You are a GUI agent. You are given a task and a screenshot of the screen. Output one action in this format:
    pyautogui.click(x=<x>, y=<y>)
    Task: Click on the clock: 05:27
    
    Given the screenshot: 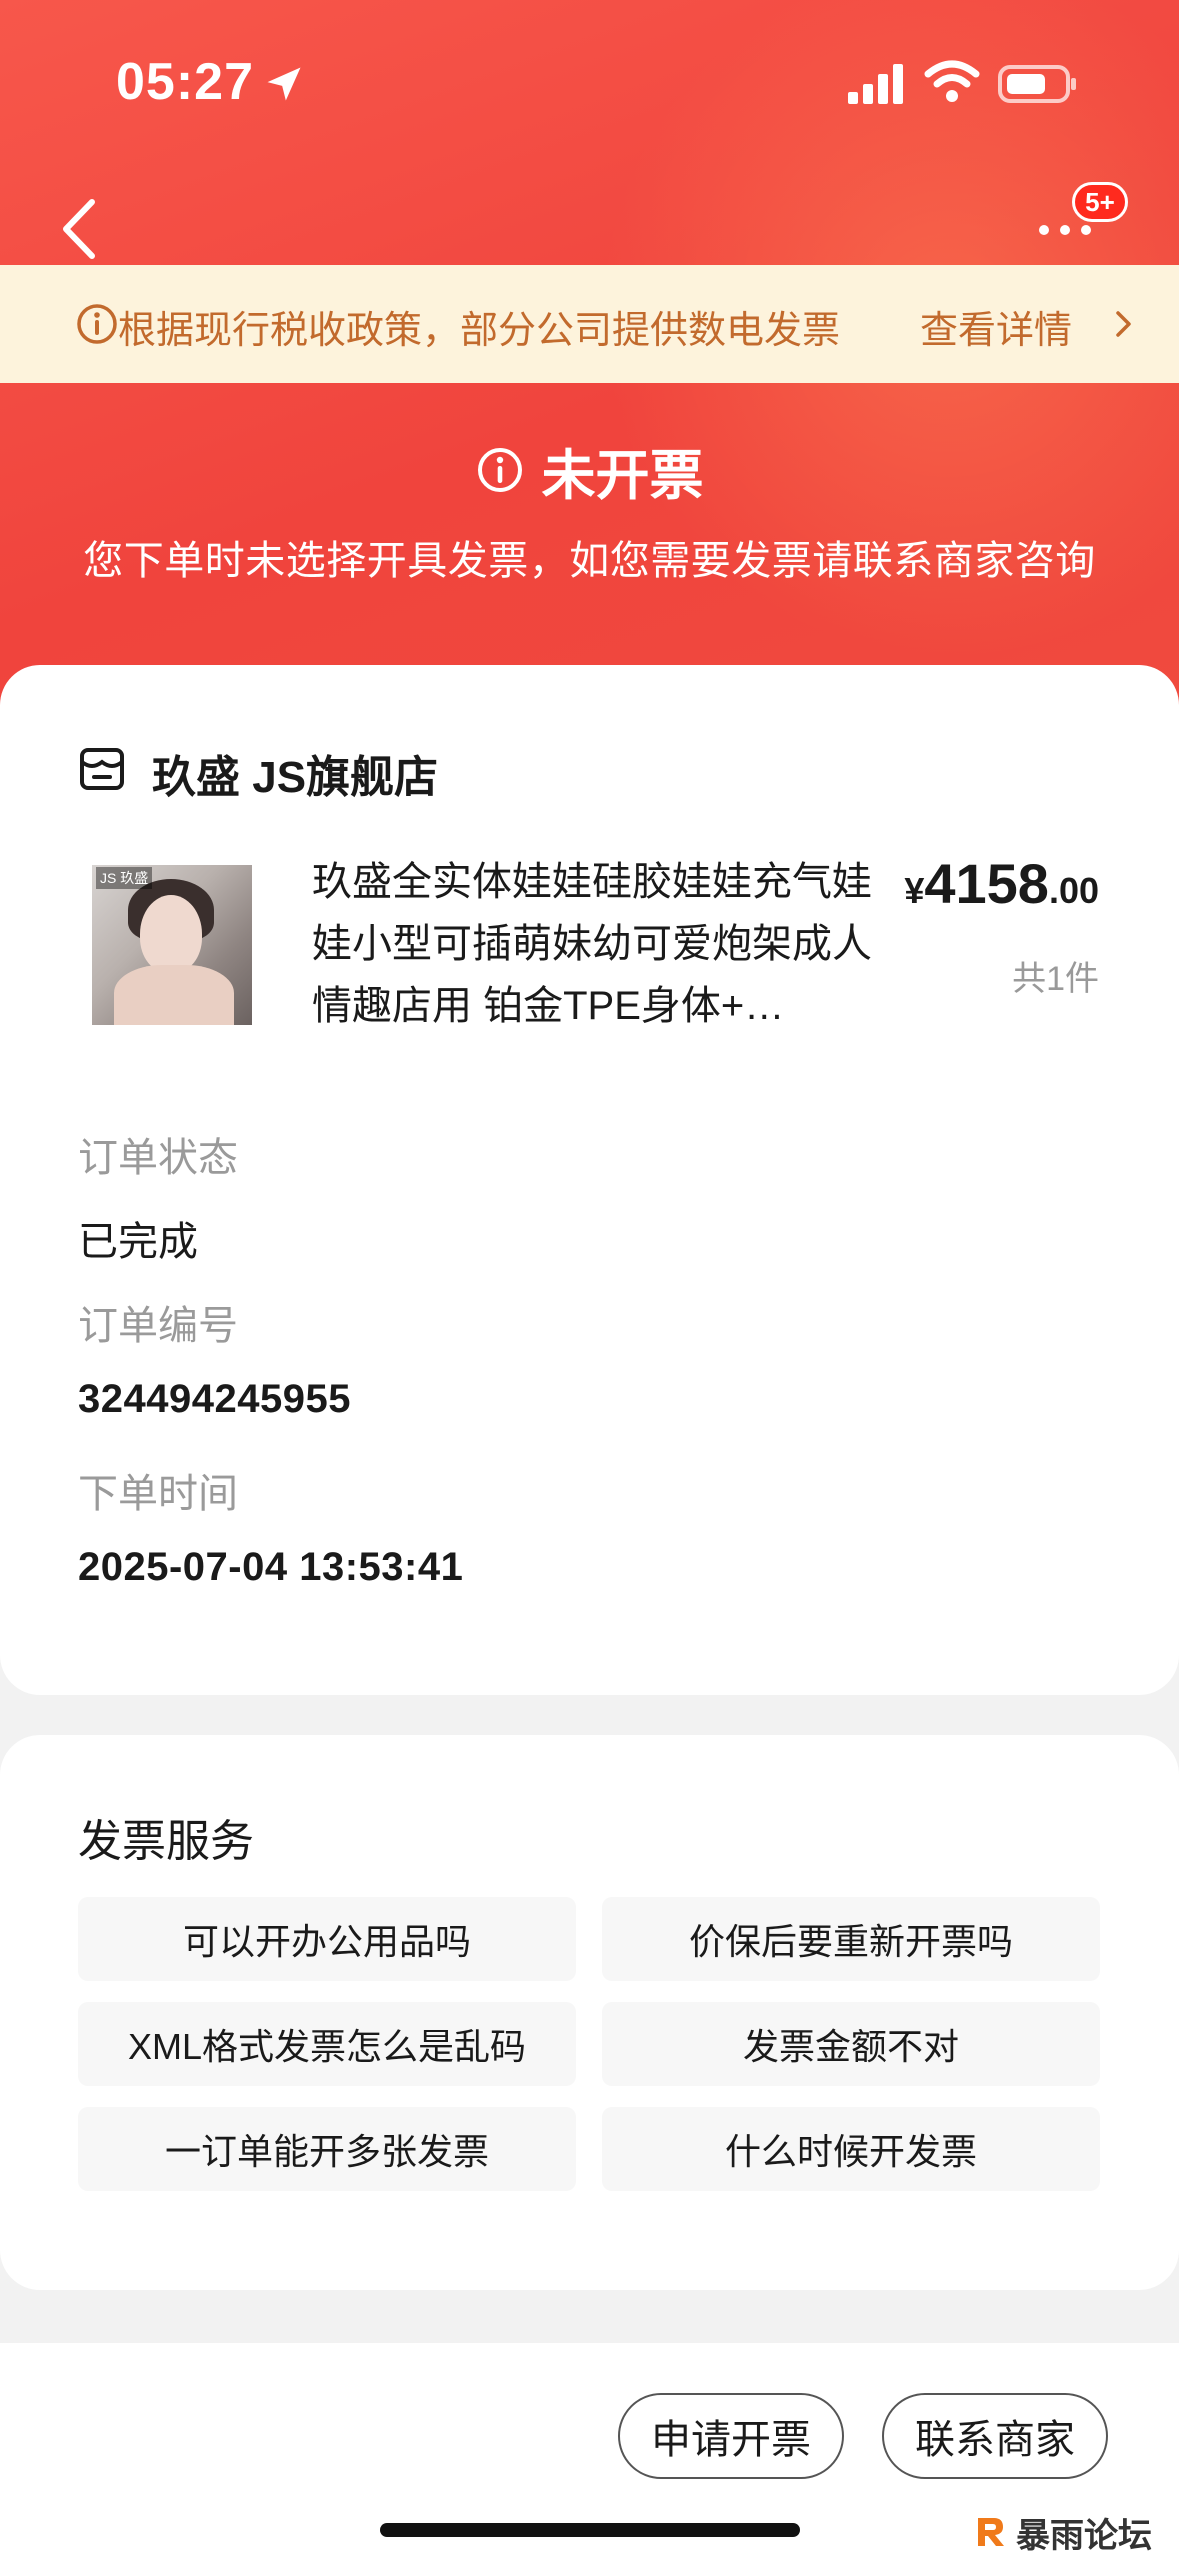 What is the action you would take?
    pyautogui.click(x=185, y=82)
    